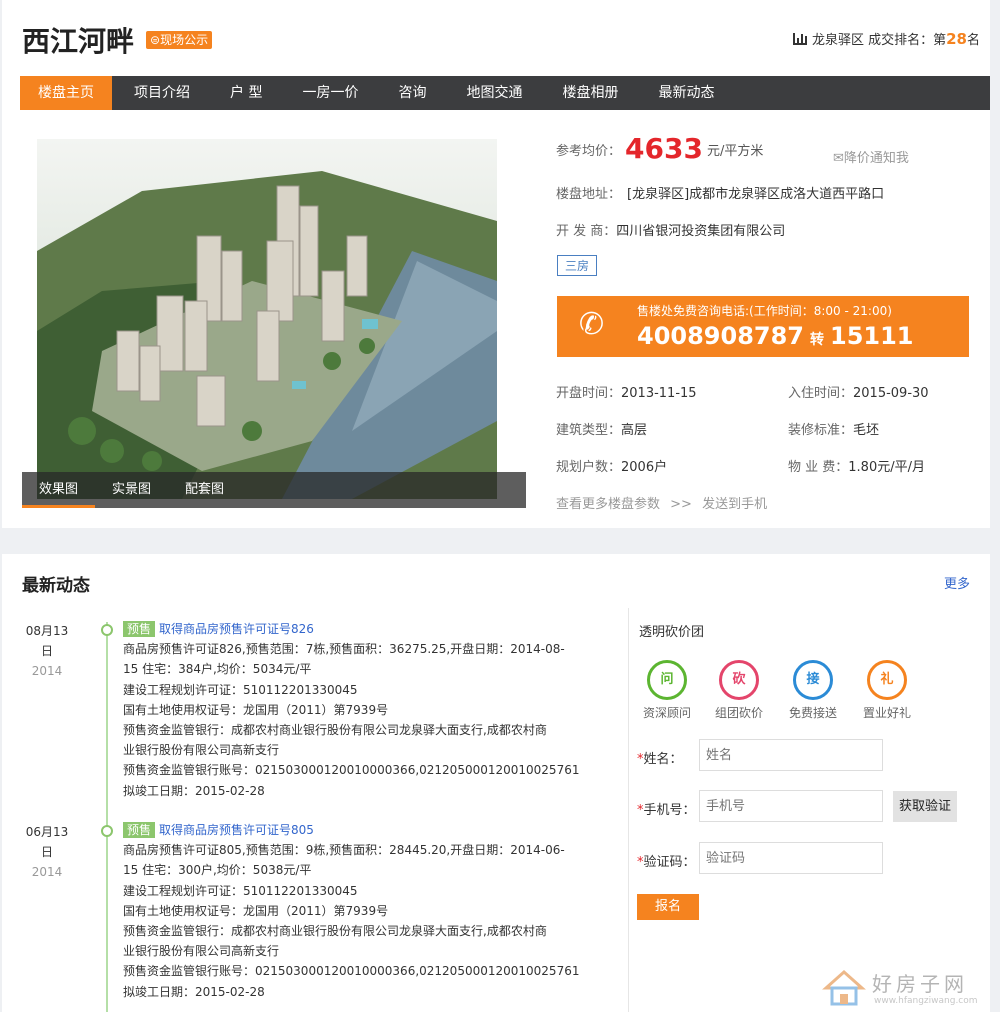 This screenshot has width=1000, height=1012. Describe the element at coordinates (791, 858) in the screenshot. I see `code-input` at that location.